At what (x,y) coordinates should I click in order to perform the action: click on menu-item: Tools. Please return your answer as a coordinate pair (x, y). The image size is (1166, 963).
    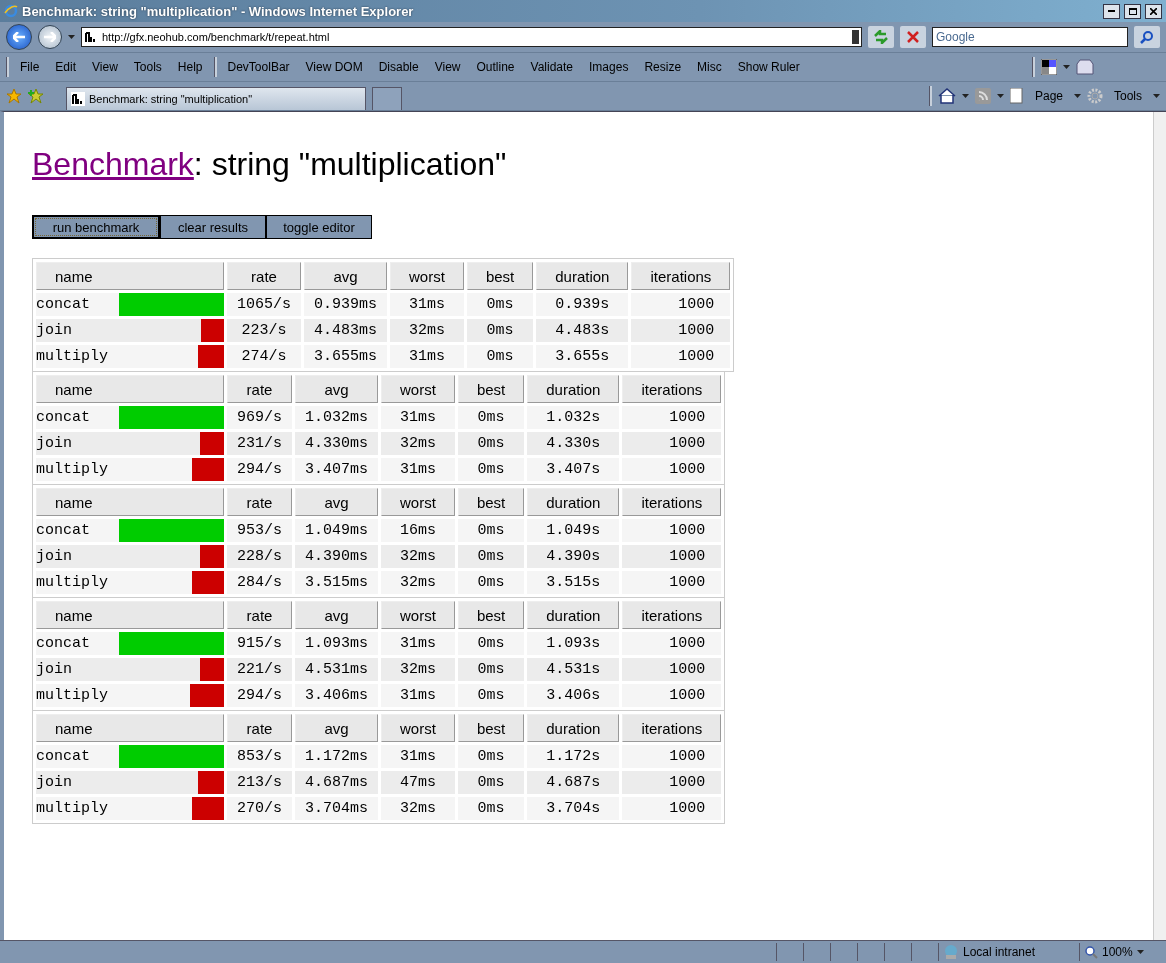
    Looking at the image, I should click on (147, 67).